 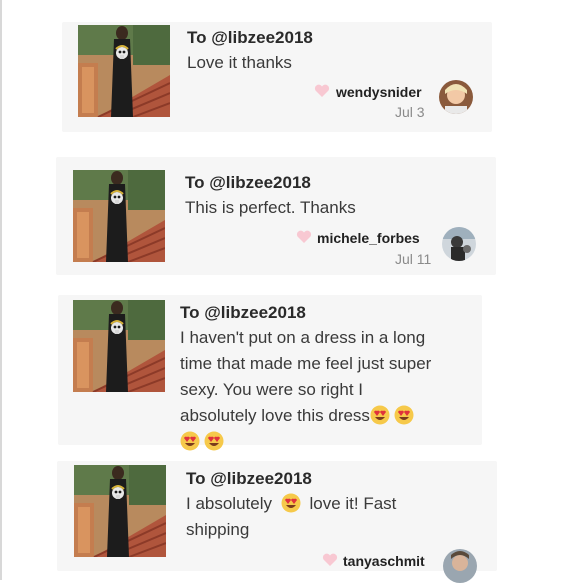 What do you see at coordinates (275, 415) in the screenshot?
I see `message-text: absolutely love this dress` at bounding box center [275, 415].